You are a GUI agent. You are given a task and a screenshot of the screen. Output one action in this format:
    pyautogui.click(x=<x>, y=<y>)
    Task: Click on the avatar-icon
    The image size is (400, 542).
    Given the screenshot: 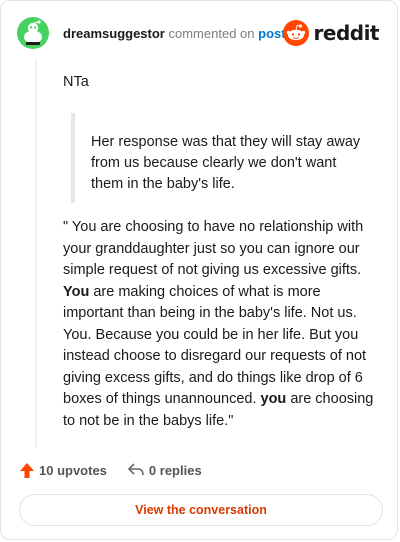 What is the action you would take?
    pyautogui.click(x=33, y=33)
    